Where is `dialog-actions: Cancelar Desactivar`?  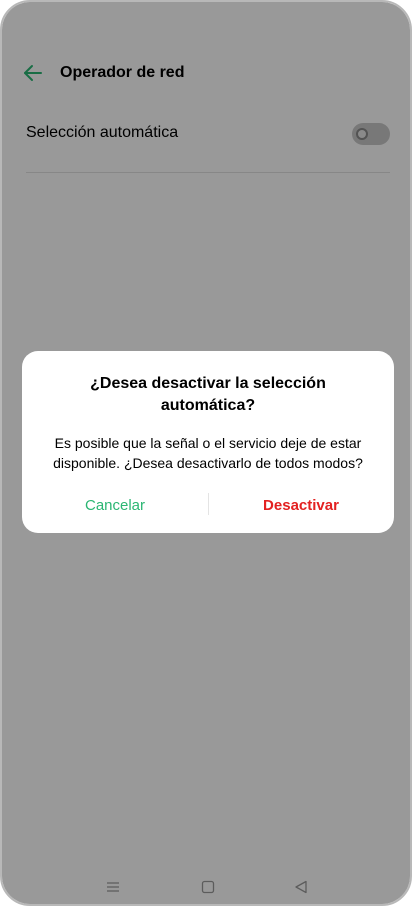 dialog-actions: Cancelar Desactivar is located at coordinates (208, 505).